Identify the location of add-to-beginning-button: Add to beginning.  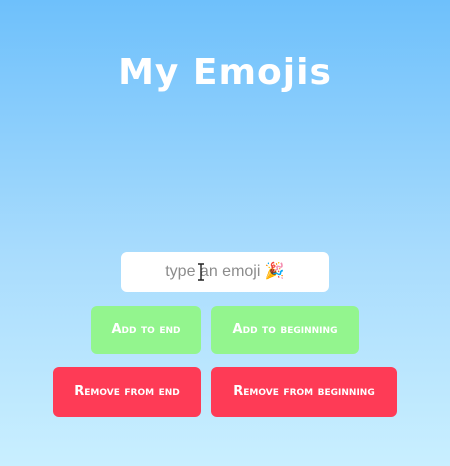
(285, 330).